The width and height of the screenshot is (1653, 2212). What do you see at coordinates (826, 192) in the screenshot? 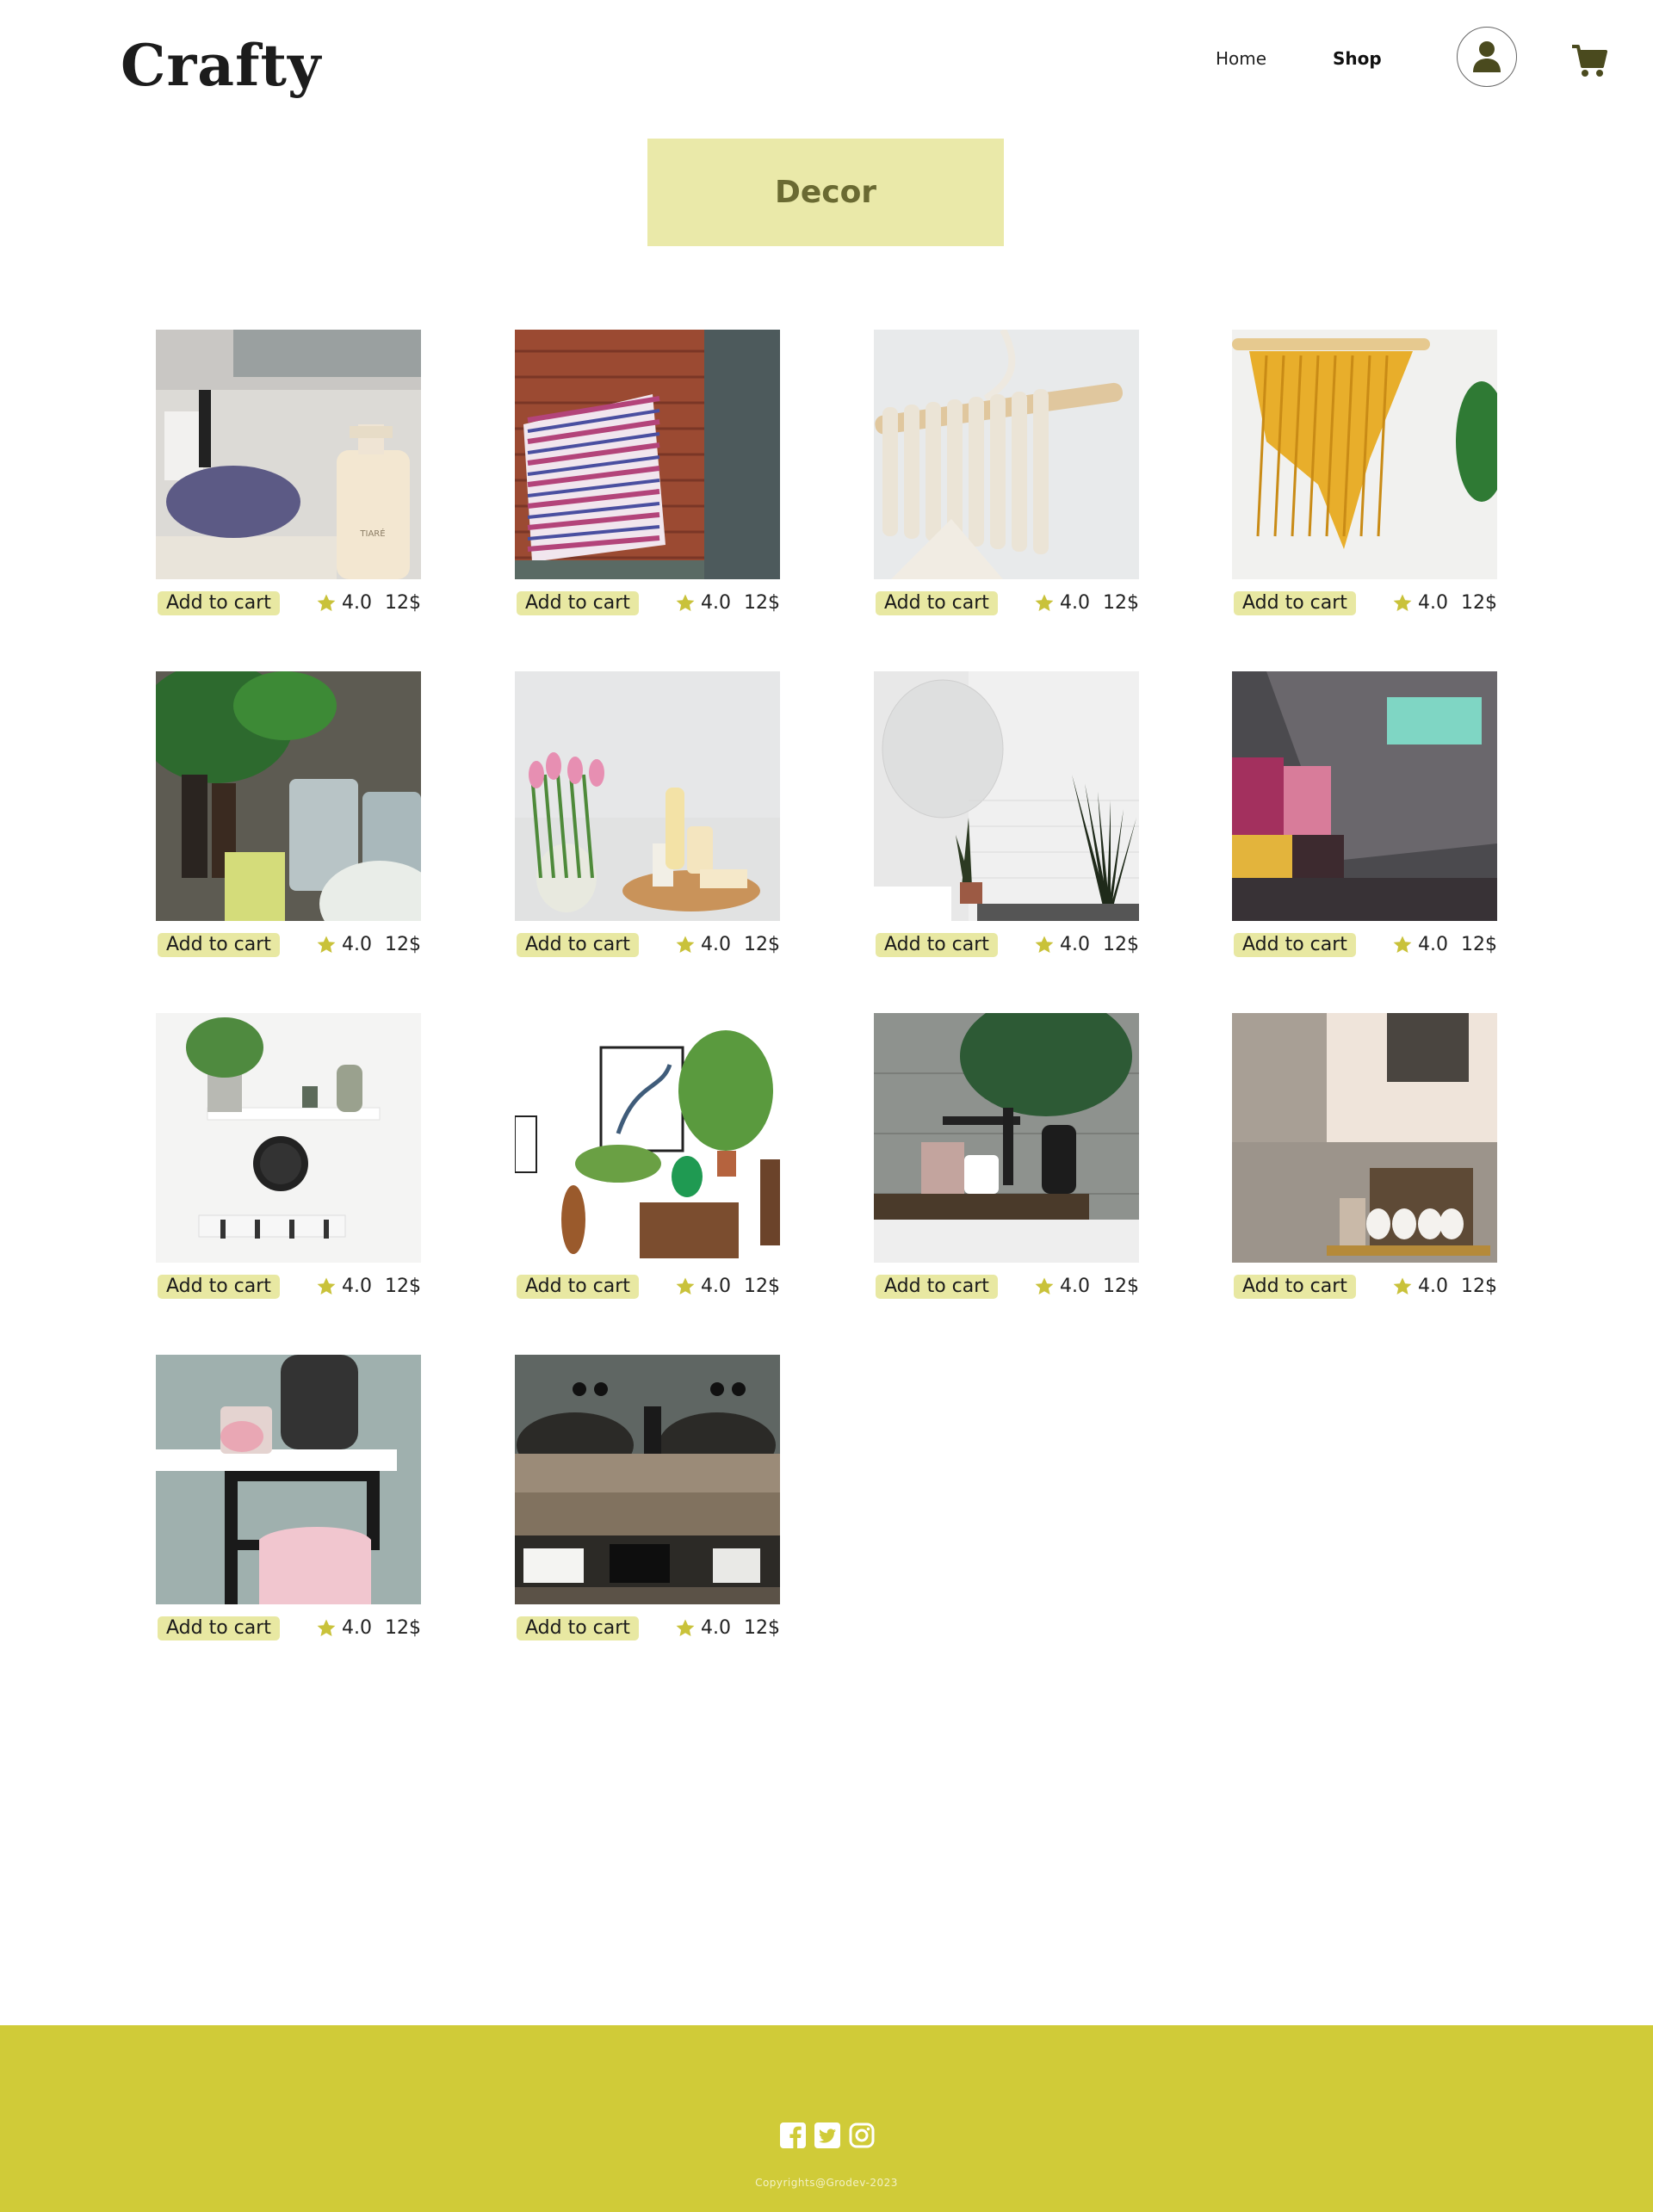
I see `category-title: Decor` at bounding box center [826, 192].